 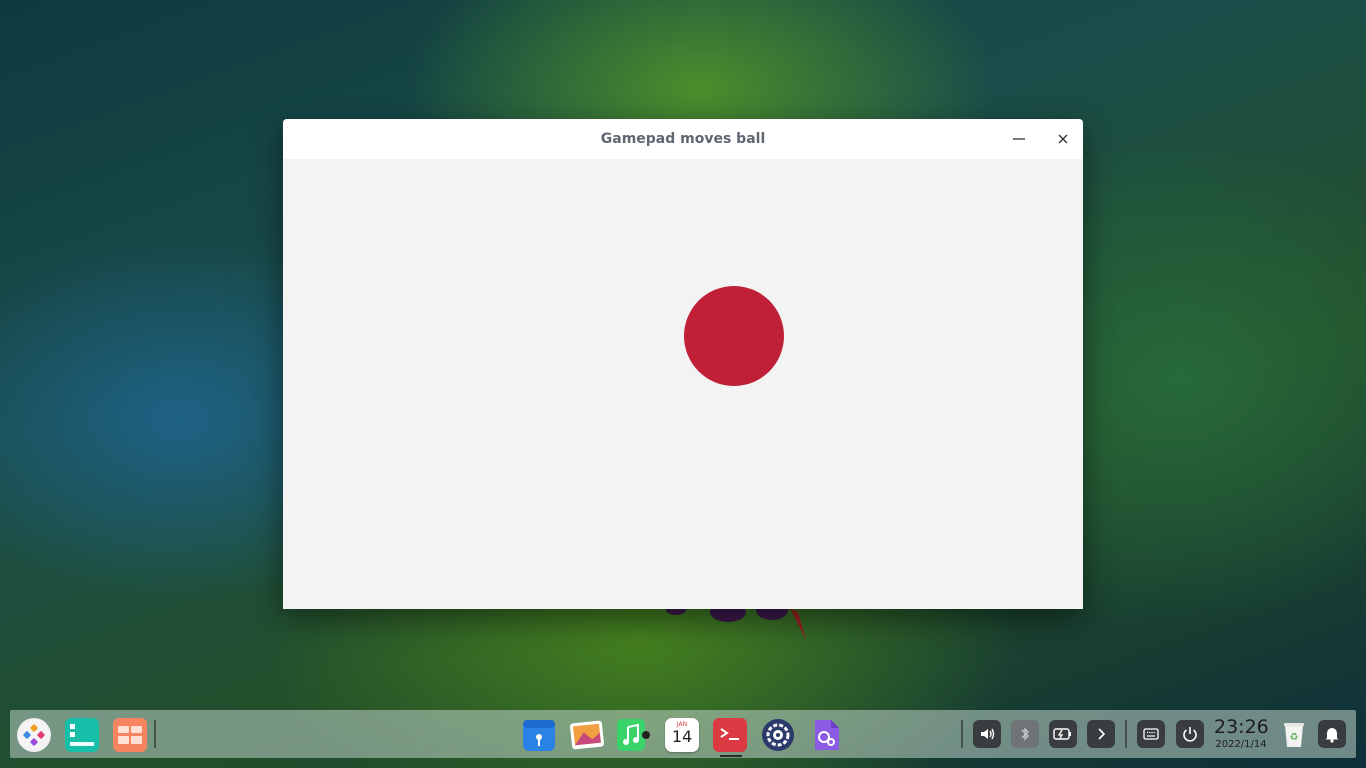 I want to click on launcher-button, so click(x=34, y=735).